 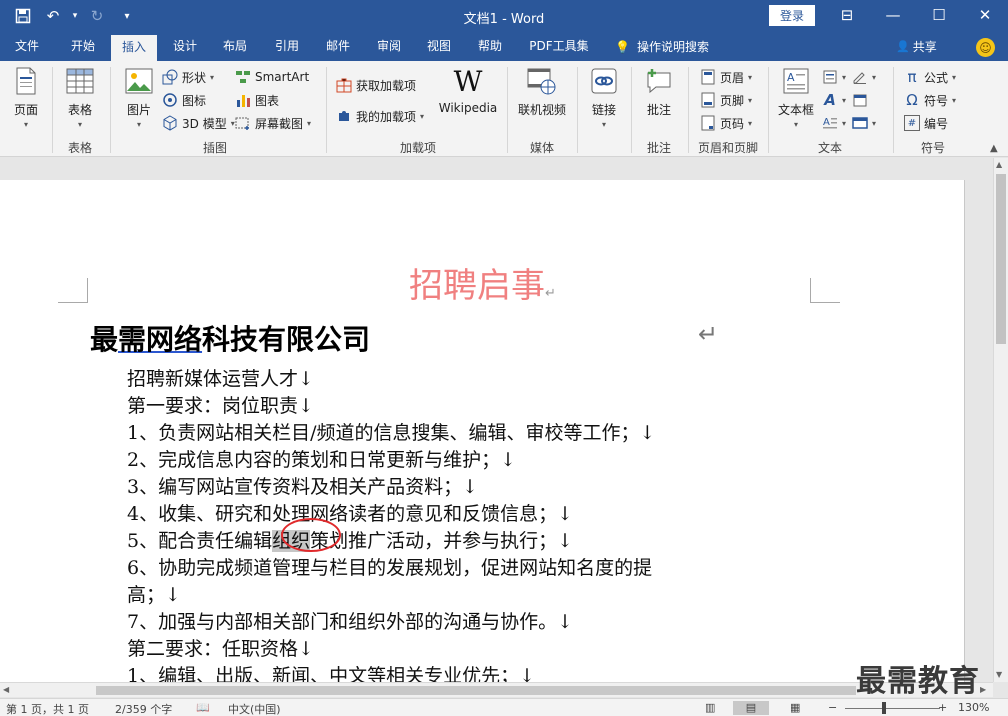 What do you see at coordinates (143, 708) in the screenshot?
I see `word-count: 2/359 个字` at bounding box center [143, 708].